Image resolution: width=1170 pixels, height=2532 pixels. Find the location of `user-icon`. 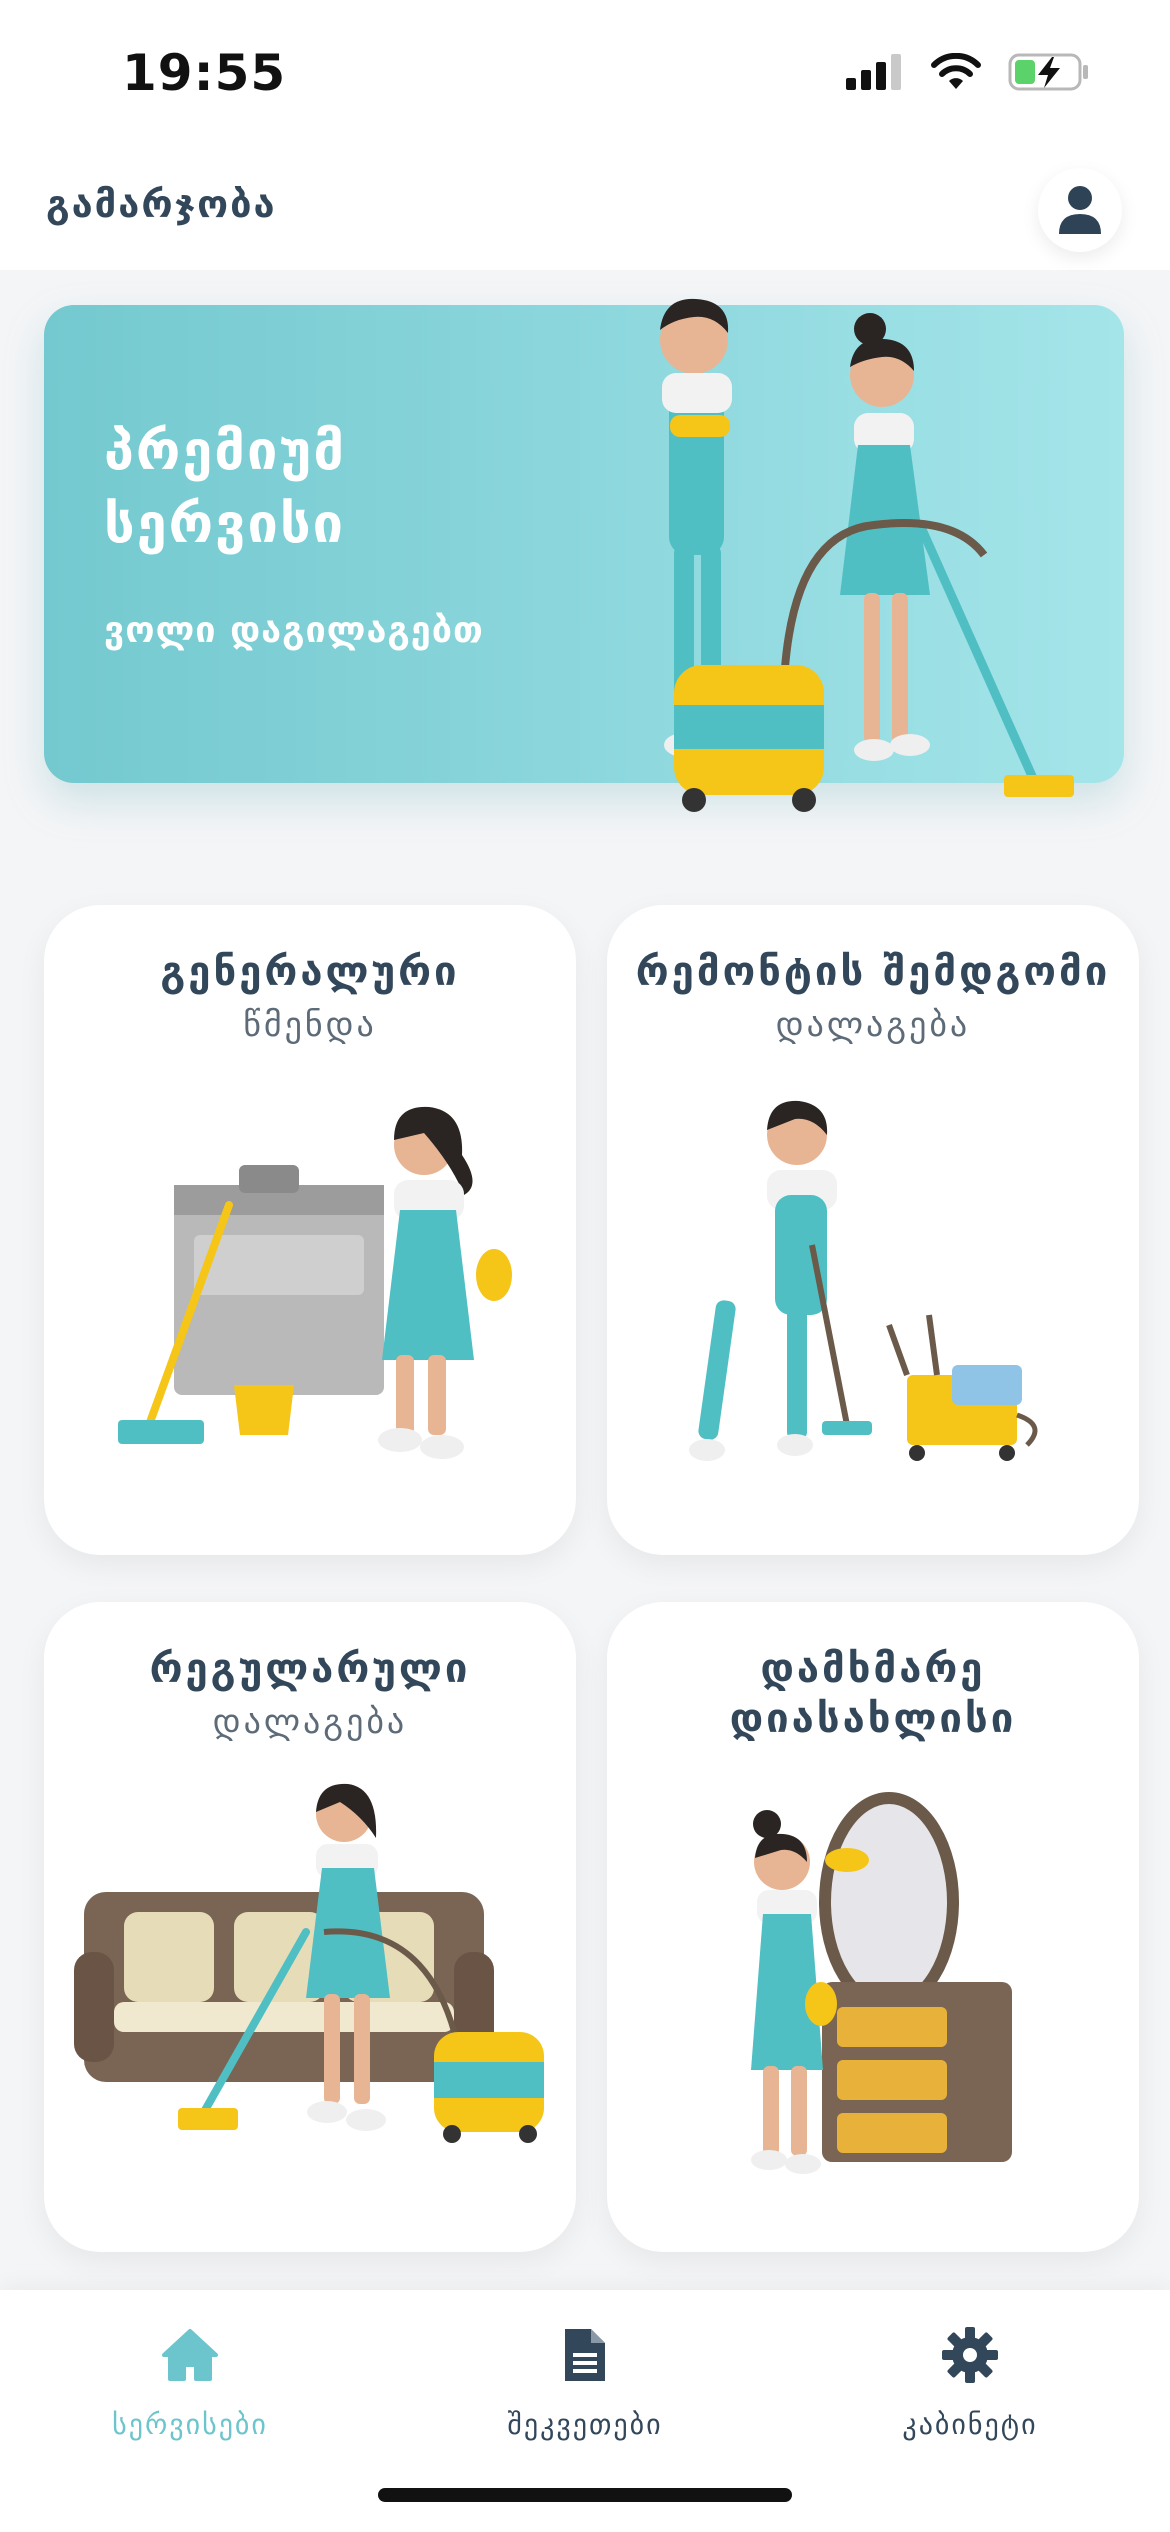

user-icon is located at coordinates (1080, 210).